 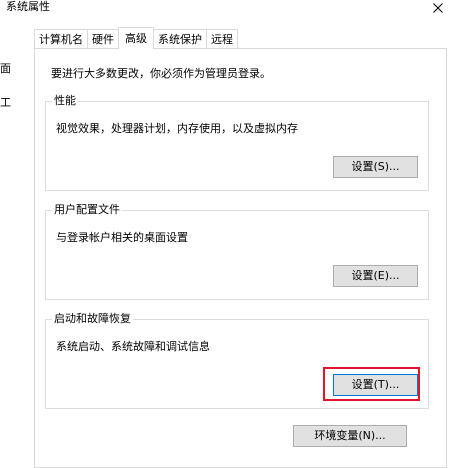 I want to click on startup-recovery-group-title: 启动和故障恢复, so click(x=92, y=319).